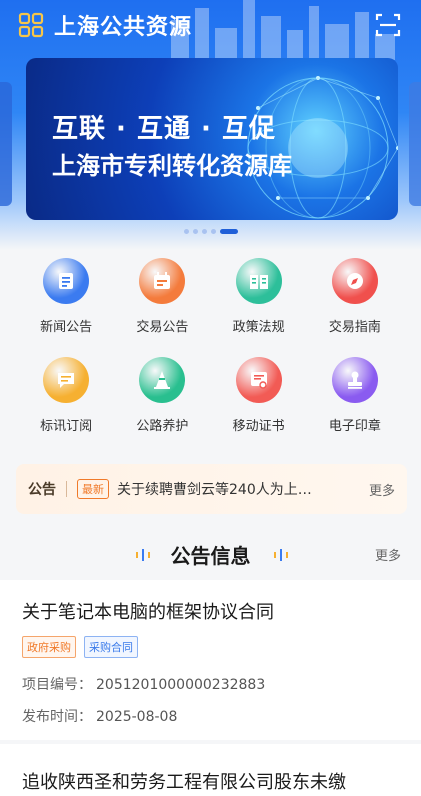 The width and height of the screenshot is (421, 796). Describe the element at coordinates (172, 166) in the screenshot. I see `banner-subheadline: 上海市专利转化资源库` at that location.